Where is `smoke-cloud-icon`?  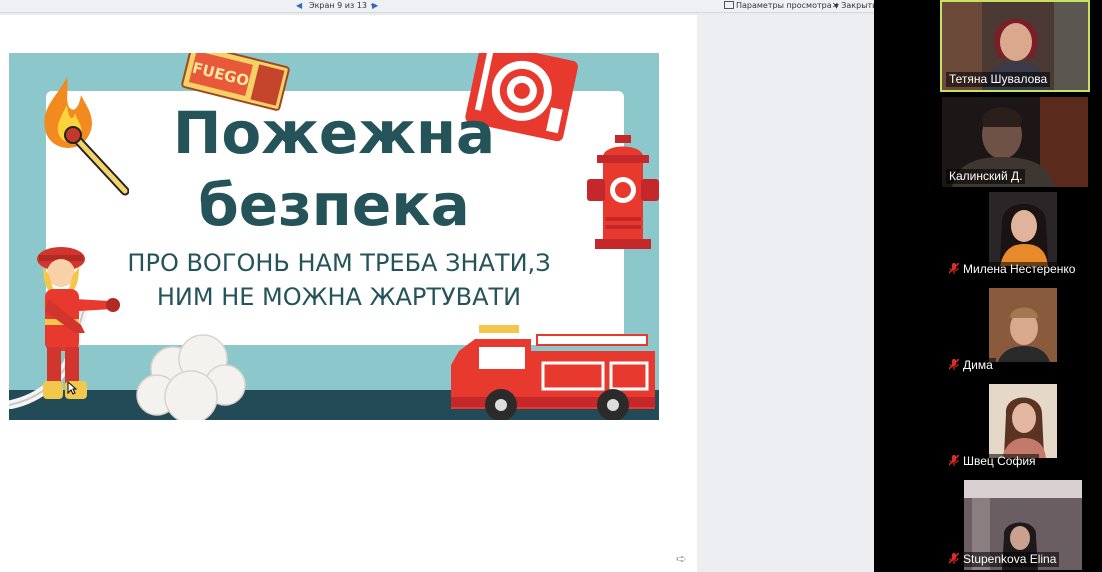 smoke-cloud-icon is located at coordinates (191, 377).